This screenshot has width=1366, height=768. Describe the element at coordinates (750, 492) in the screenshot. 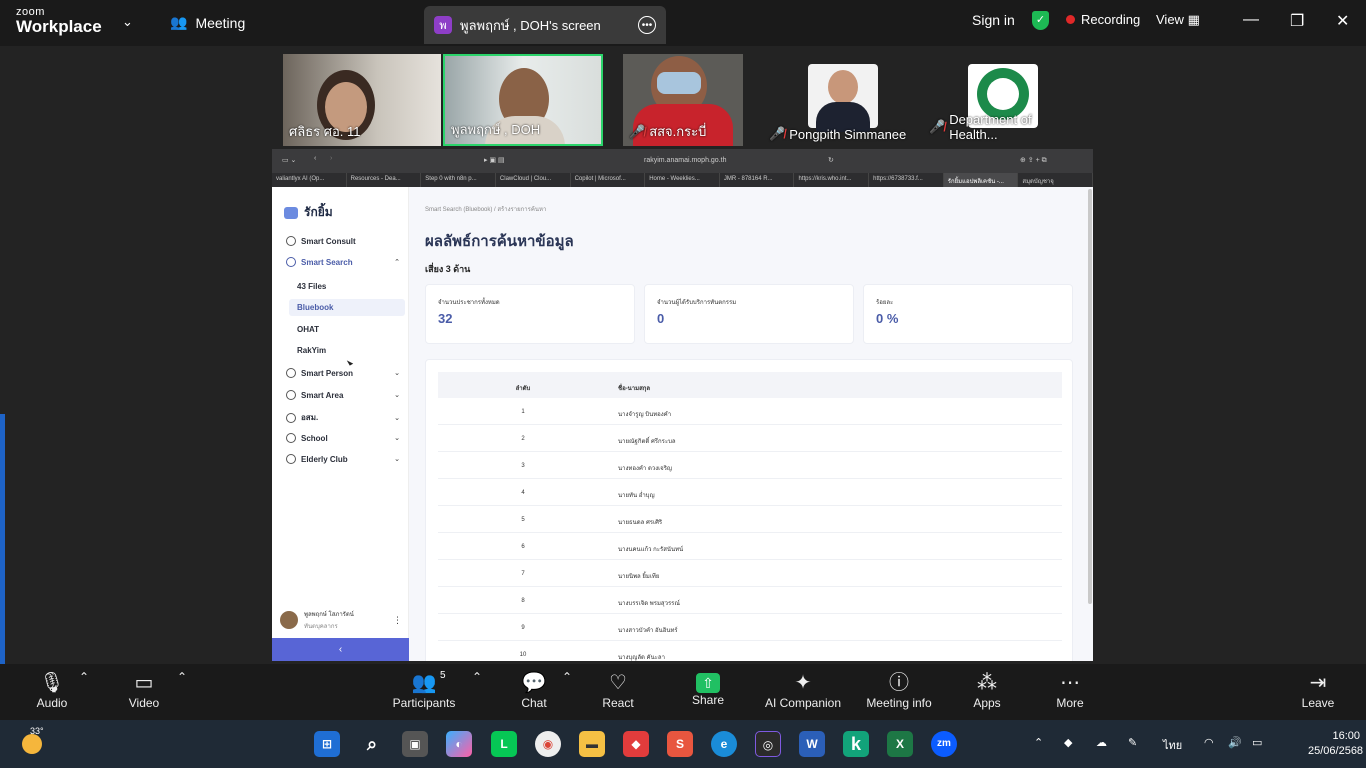

I see `table-row: 4 นายทัน อ่ำบุญ` at that location.